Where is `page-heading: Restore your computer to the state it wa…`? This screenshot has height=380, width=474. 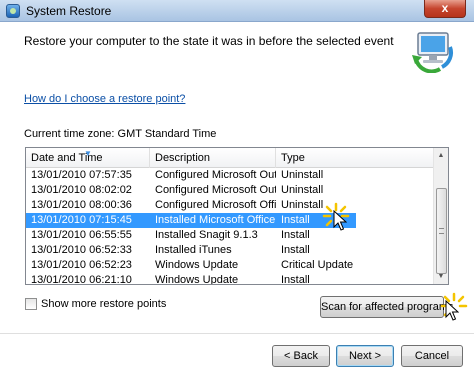 page-heading: Restore your computer to the state it wa… is located at coordinates (209, 41).